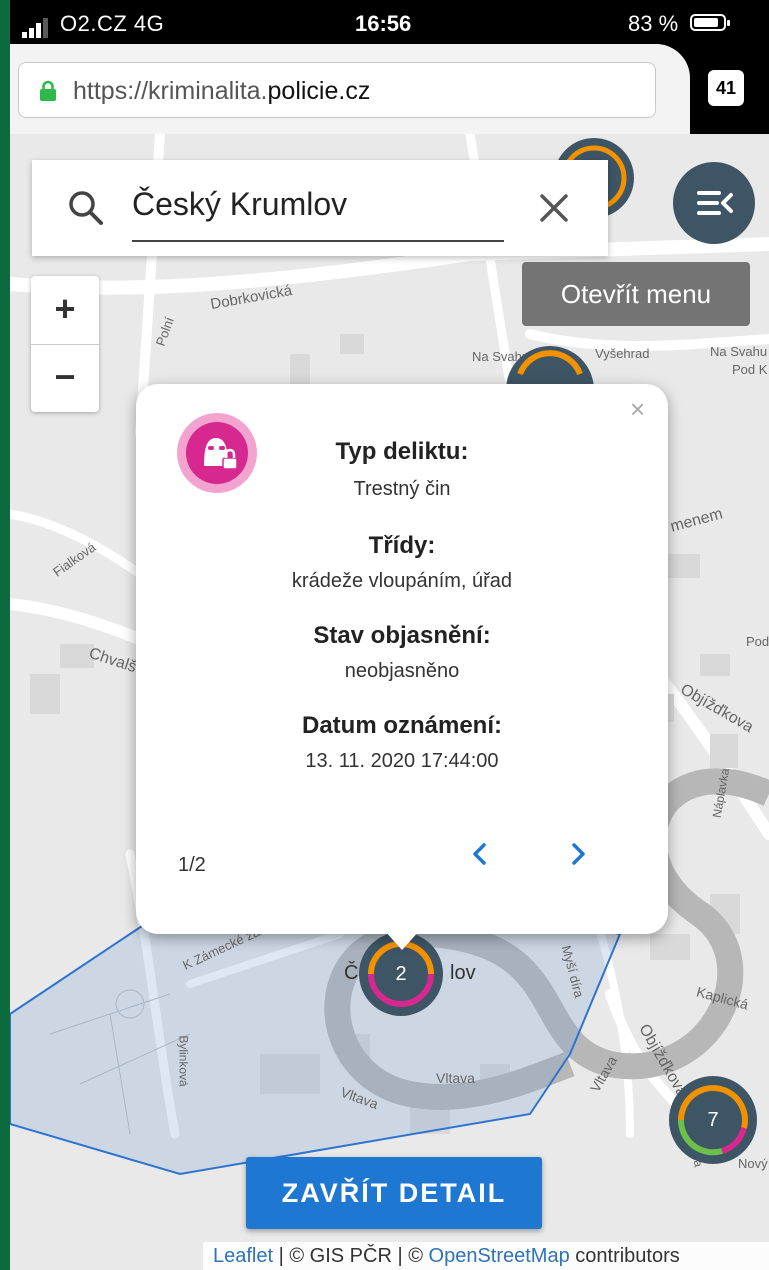  What do you see at coordinates (402, 581) in the screenshot?
I see `field-value-classes: krádeže vloupáním, úřad` at bounding box center [402, 581].